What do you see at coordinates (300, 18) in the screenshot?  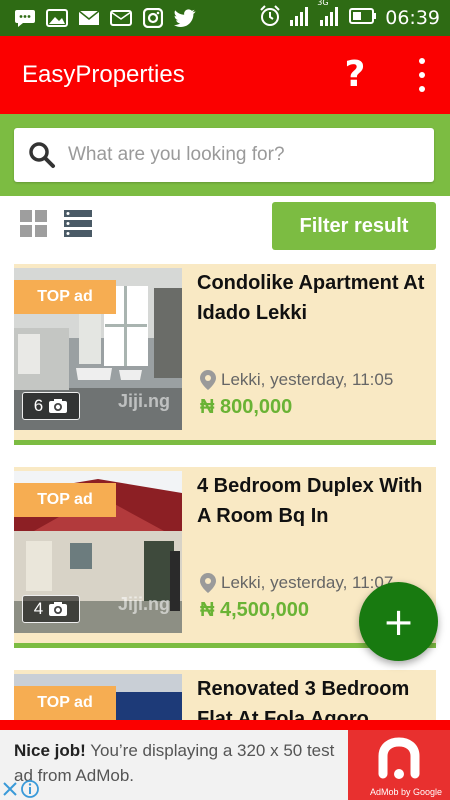 I see `signal-icon` at bounding box center [300, 18].